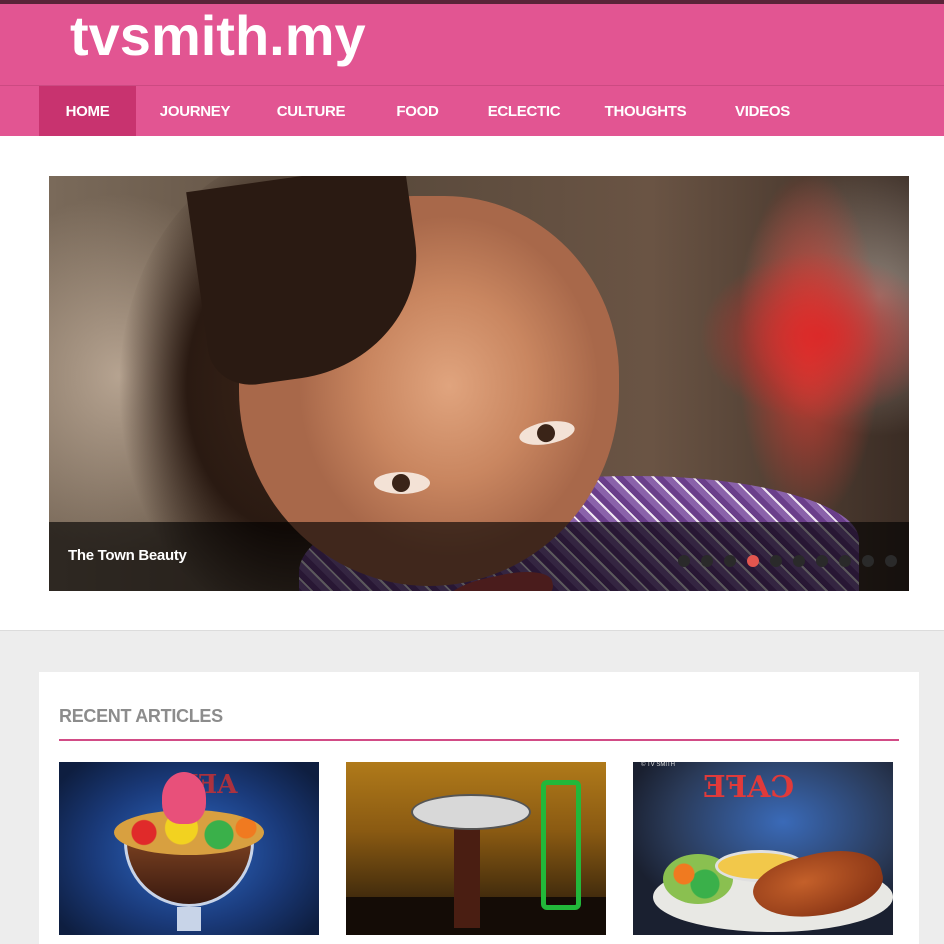 This screenshot has height=944, width=944. I want to click on site-logo: tvsmith.my, so click(218, 36).